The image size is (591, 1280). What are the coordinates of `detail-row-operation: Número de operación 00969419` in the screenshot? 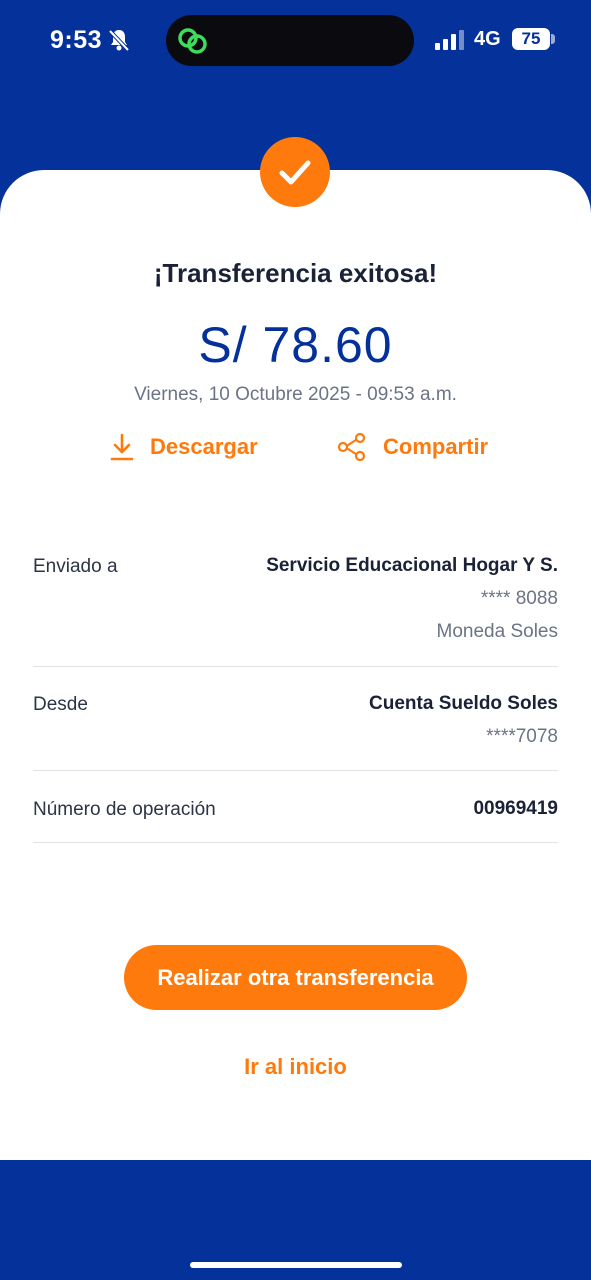 It's located at (295, 818).